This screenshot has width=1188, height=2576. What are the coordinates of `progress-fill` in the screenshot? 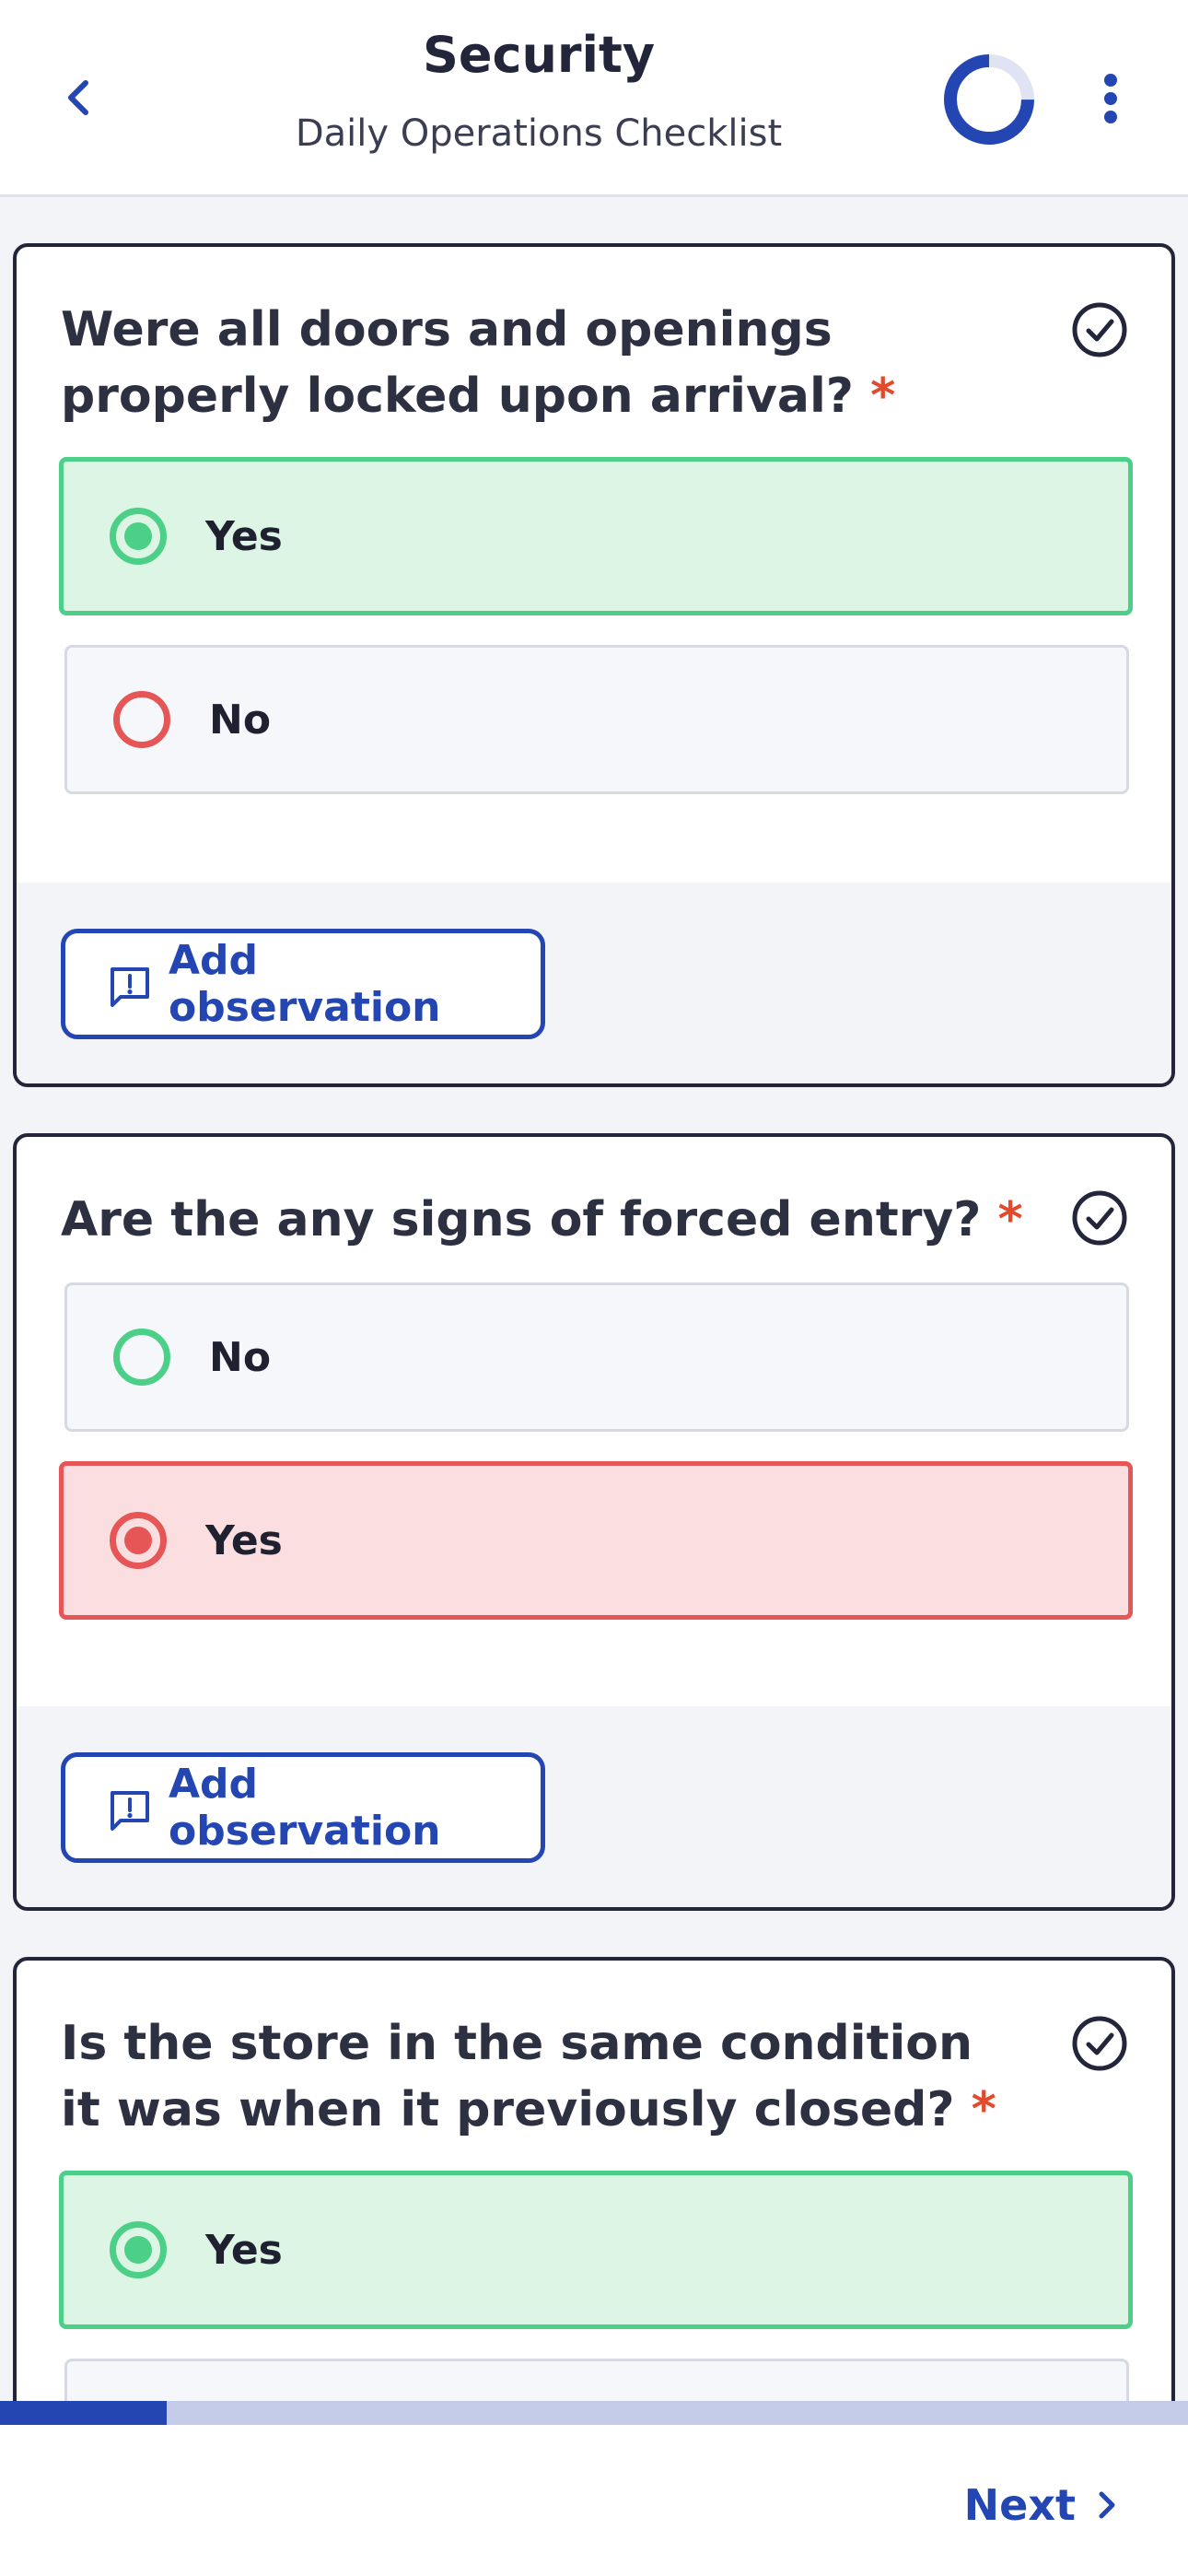 It's located at (83, 2413).